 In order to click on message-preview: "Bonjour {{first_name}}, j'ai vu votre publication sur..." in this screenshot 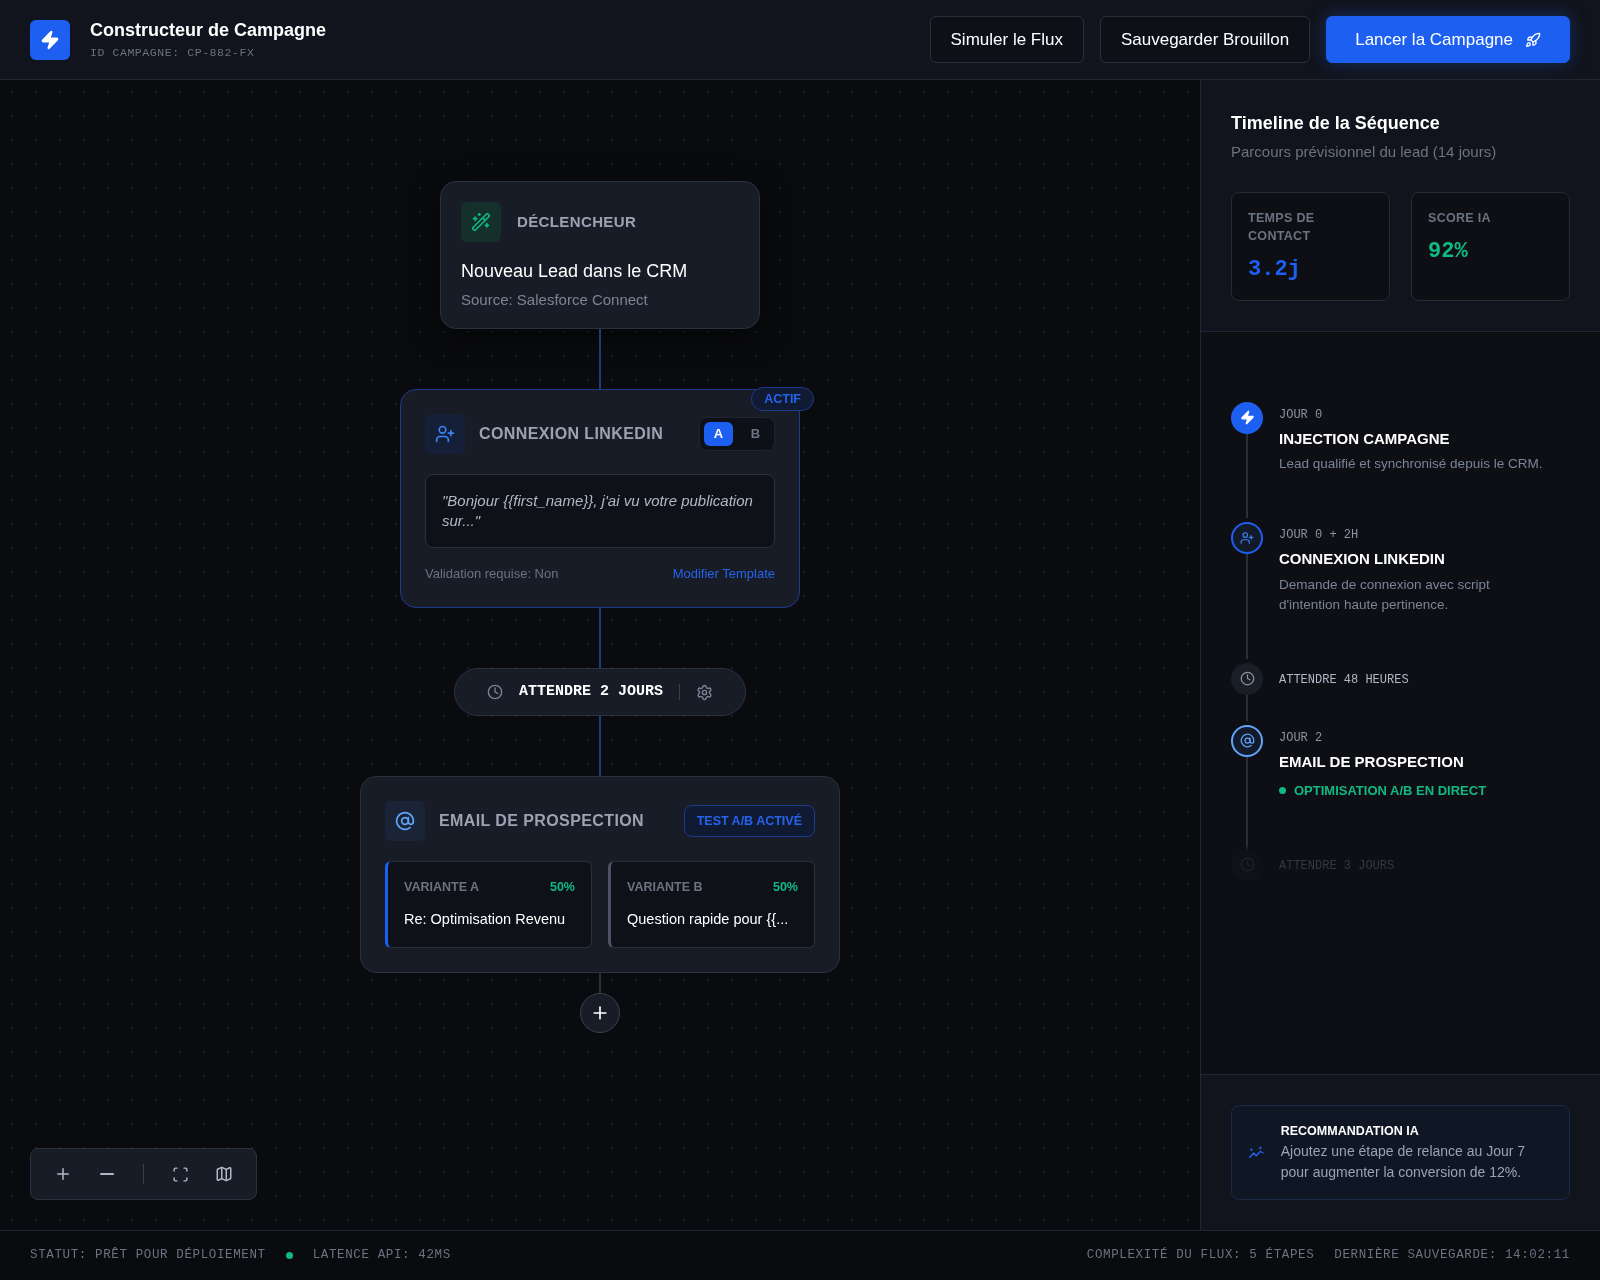, I will do `click(600, 510)`.